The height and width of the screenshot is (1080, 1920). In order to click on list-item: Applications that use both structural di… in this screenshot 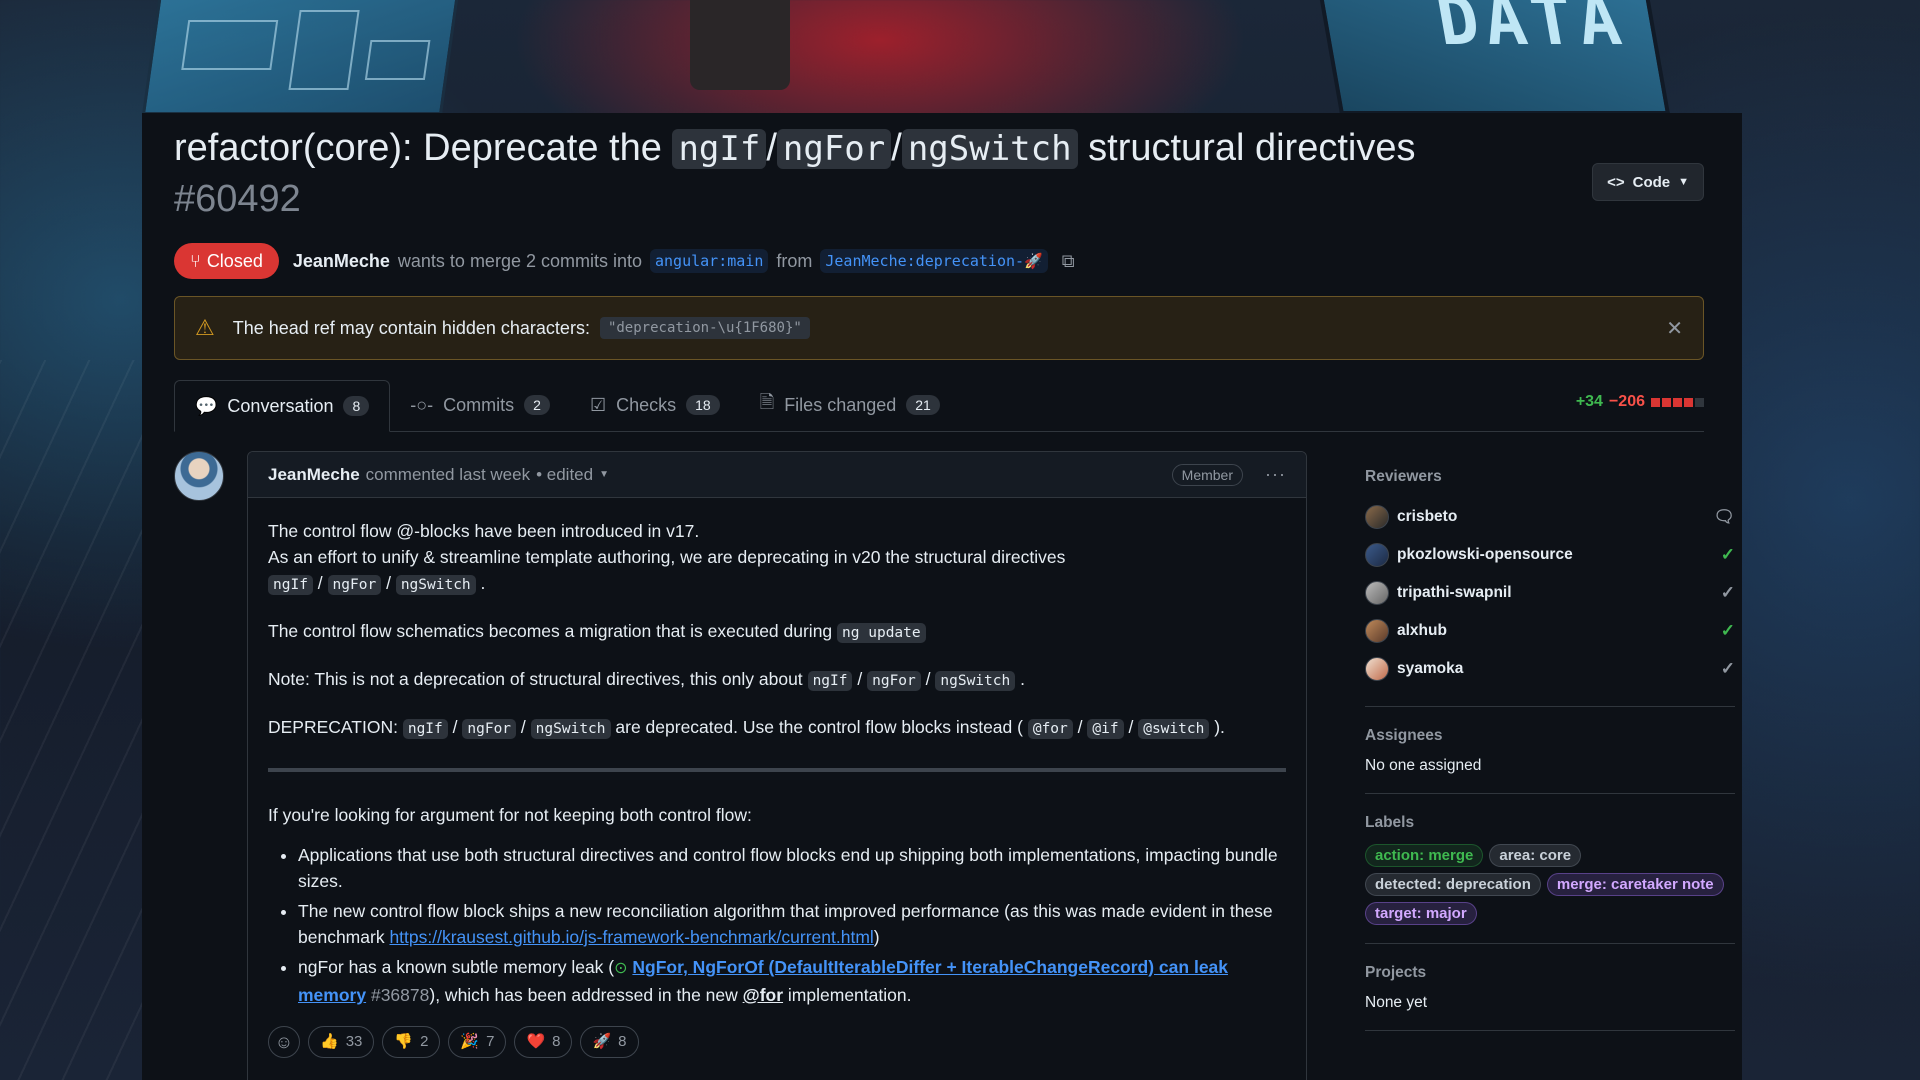, I will do `click(792, 868)`.